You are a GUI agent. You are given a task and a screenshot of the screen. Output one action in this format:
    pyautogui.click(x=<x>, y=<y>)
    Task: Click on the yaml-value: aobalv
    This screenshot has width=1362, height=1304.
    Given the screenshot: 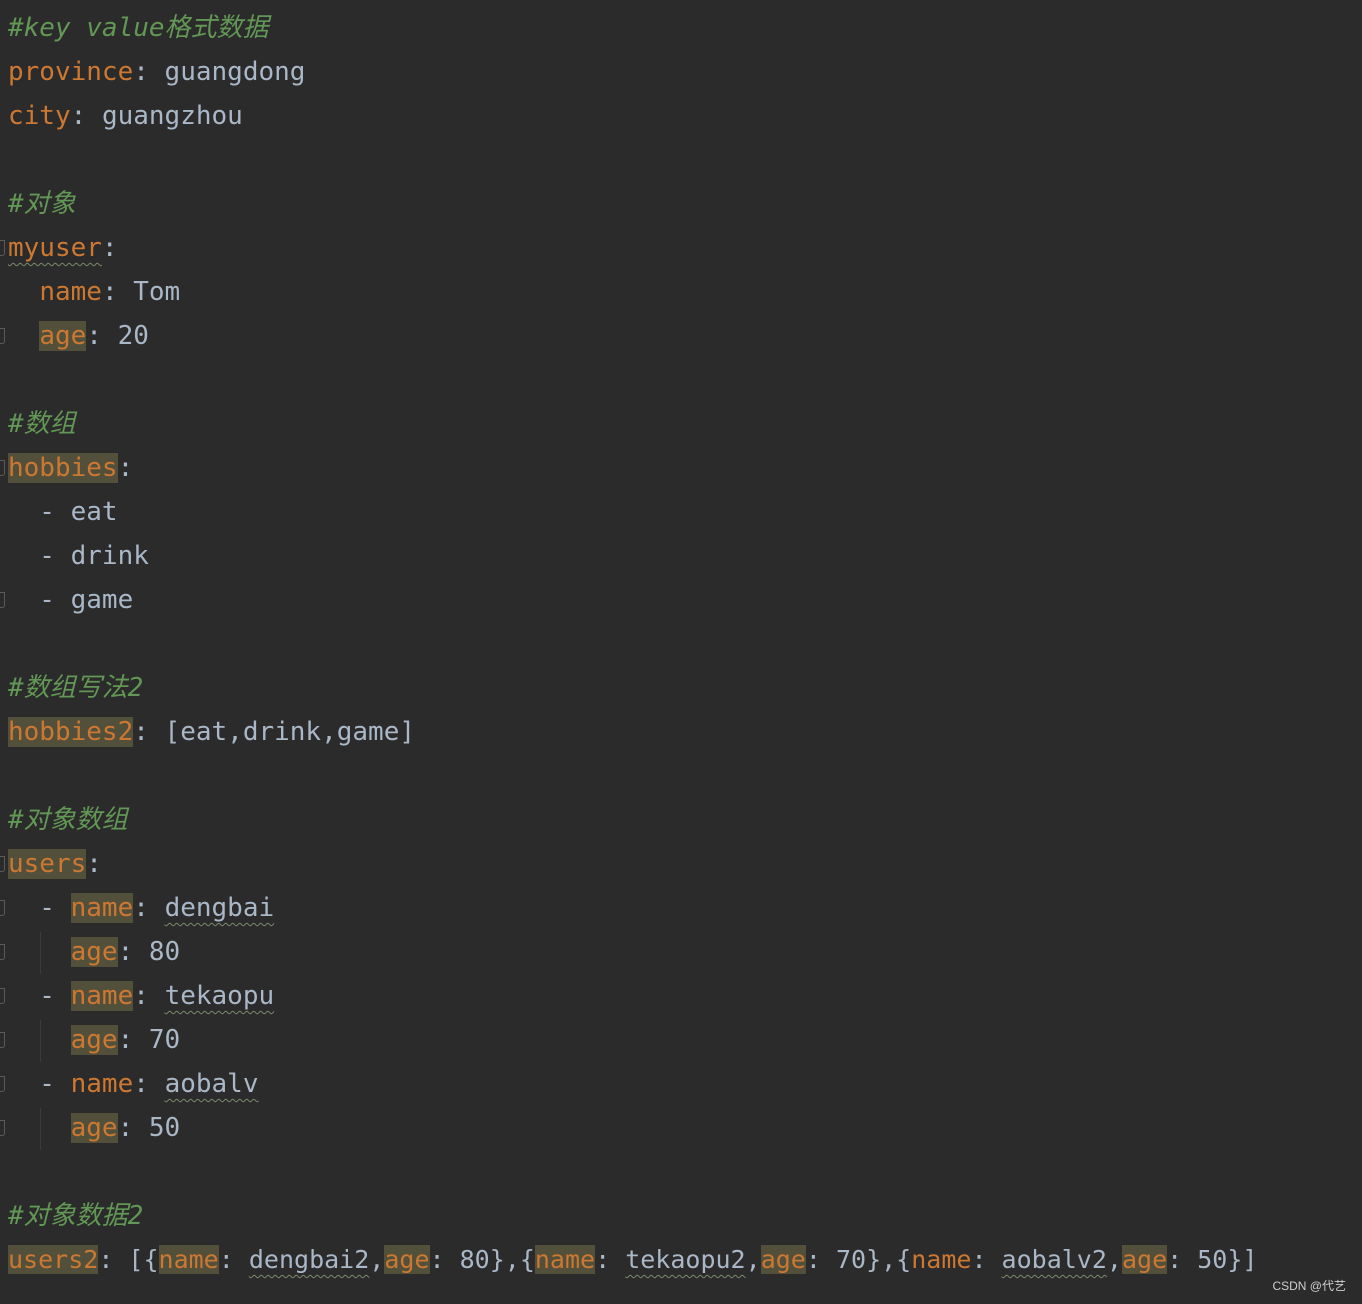 What is the action you would take?
    pyautogui.click(x=211, y=1084)
    